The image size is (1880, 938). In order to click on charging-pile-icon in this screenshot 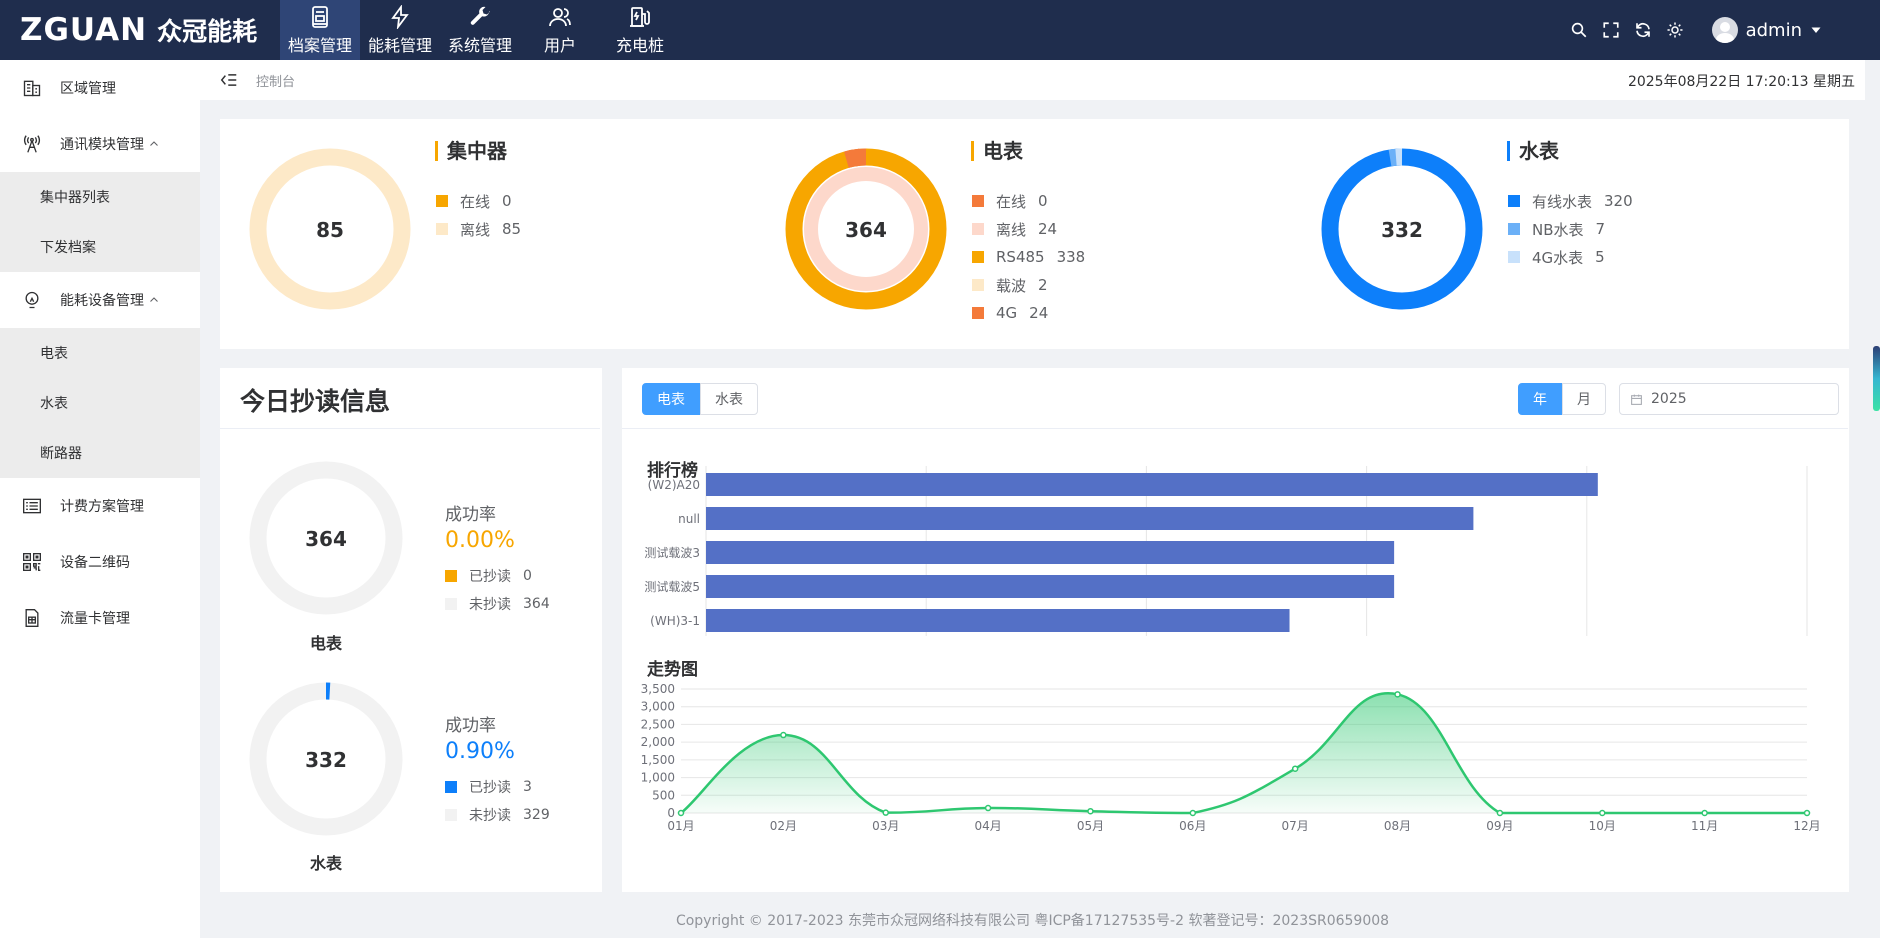, I will do `click(640, 16)`.